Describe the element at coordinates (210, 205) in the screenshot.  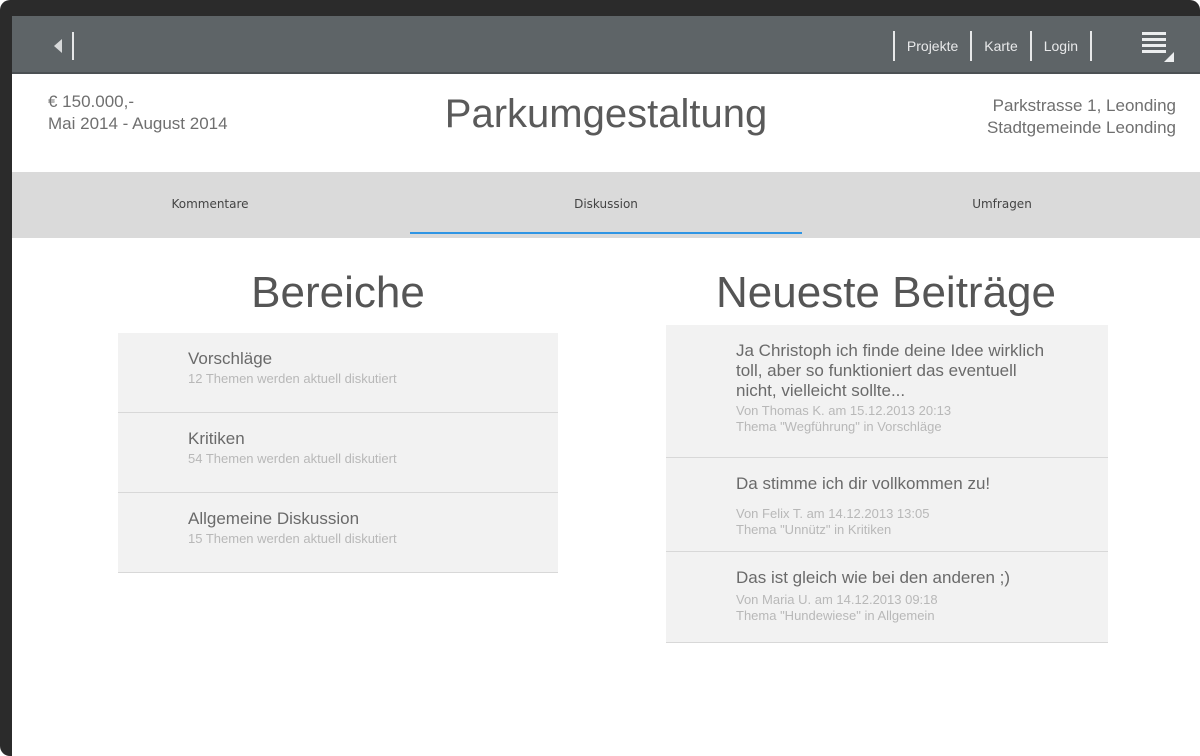
I see `tab-kommentare: Kommentare` at that location.